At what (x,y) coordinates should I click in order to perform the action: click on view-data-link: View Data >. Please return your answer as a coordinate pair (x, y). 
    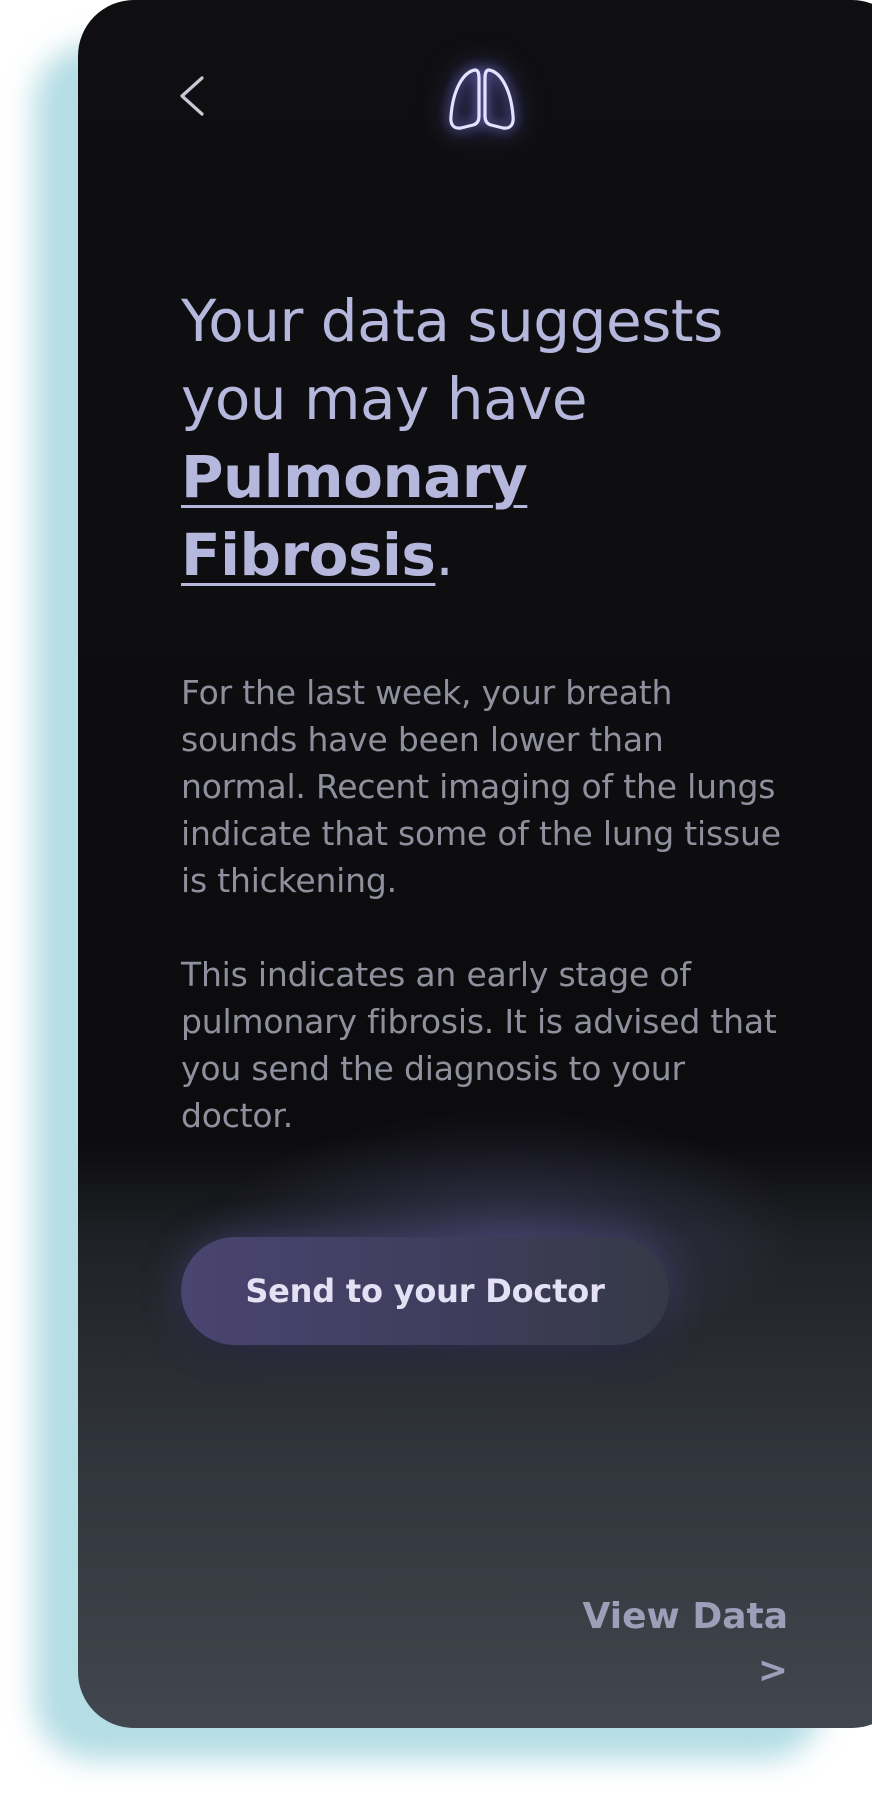
    Looking at the image, I should click on (673, 1640).